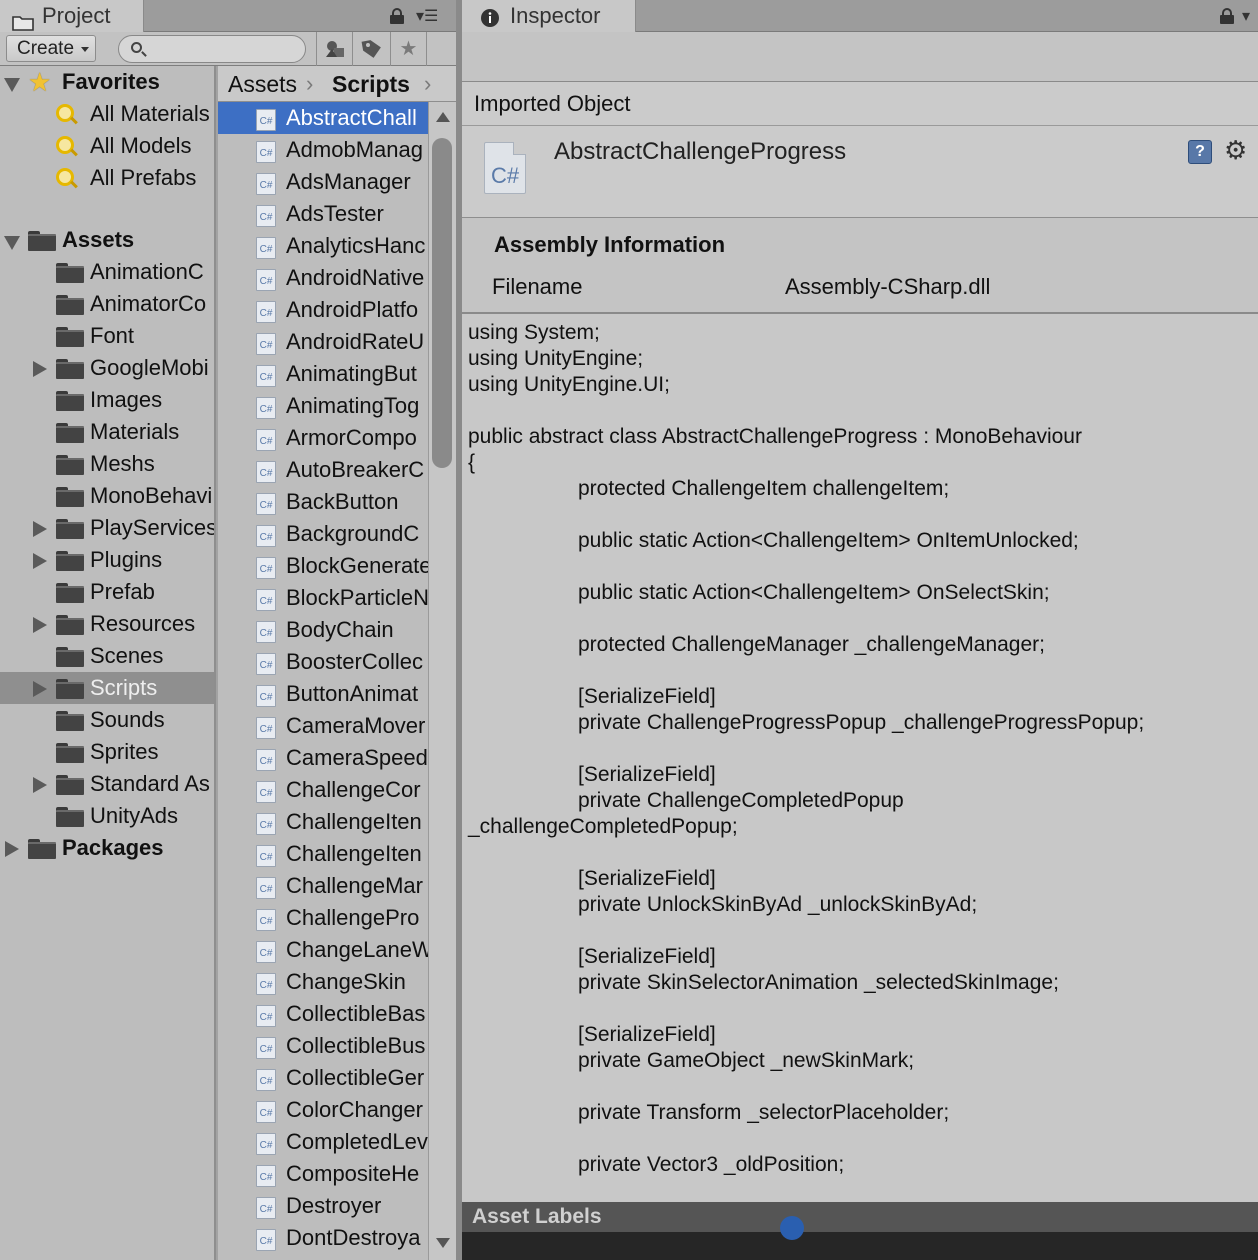  What do you see at coordinates (107, 178) in the screenshot?
I see `tree-item-favorite: All Prefabs` at bounding box center [107, 178].